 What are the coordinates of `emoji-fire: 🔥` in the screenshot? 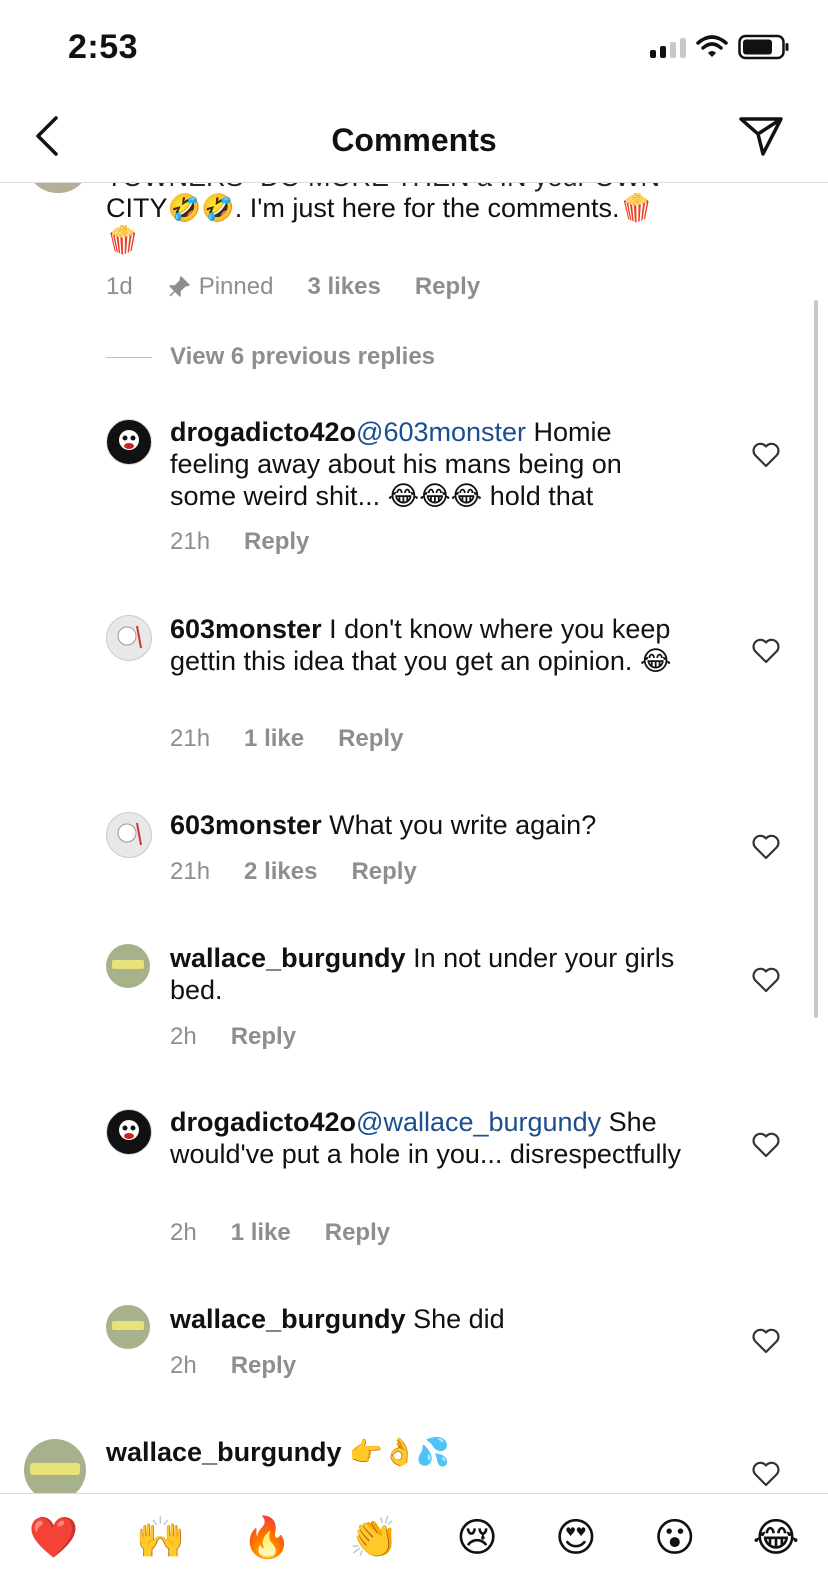 It's located at (267, 1538).